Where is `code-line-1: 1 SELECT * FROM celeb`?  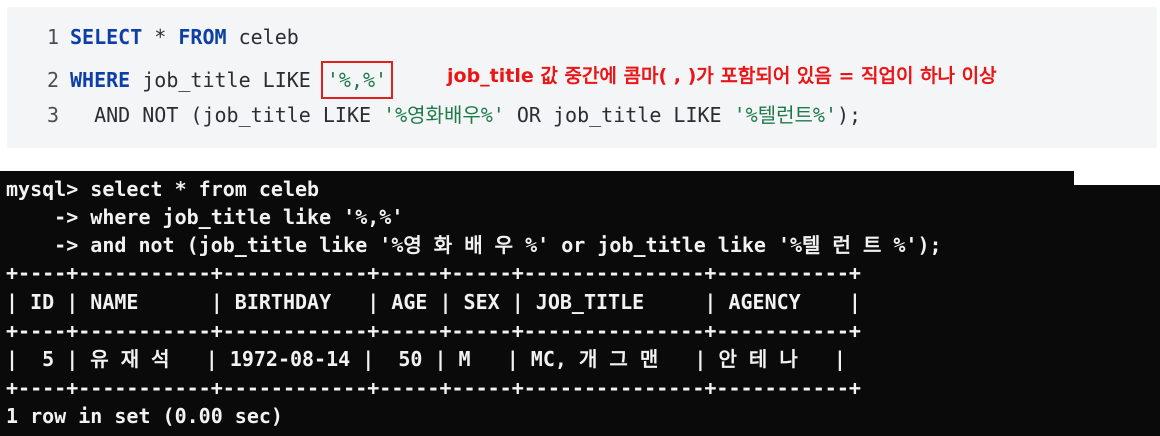
code-line-1: 1 SELECT * FROM celeb is located at coordinates (153, 37).